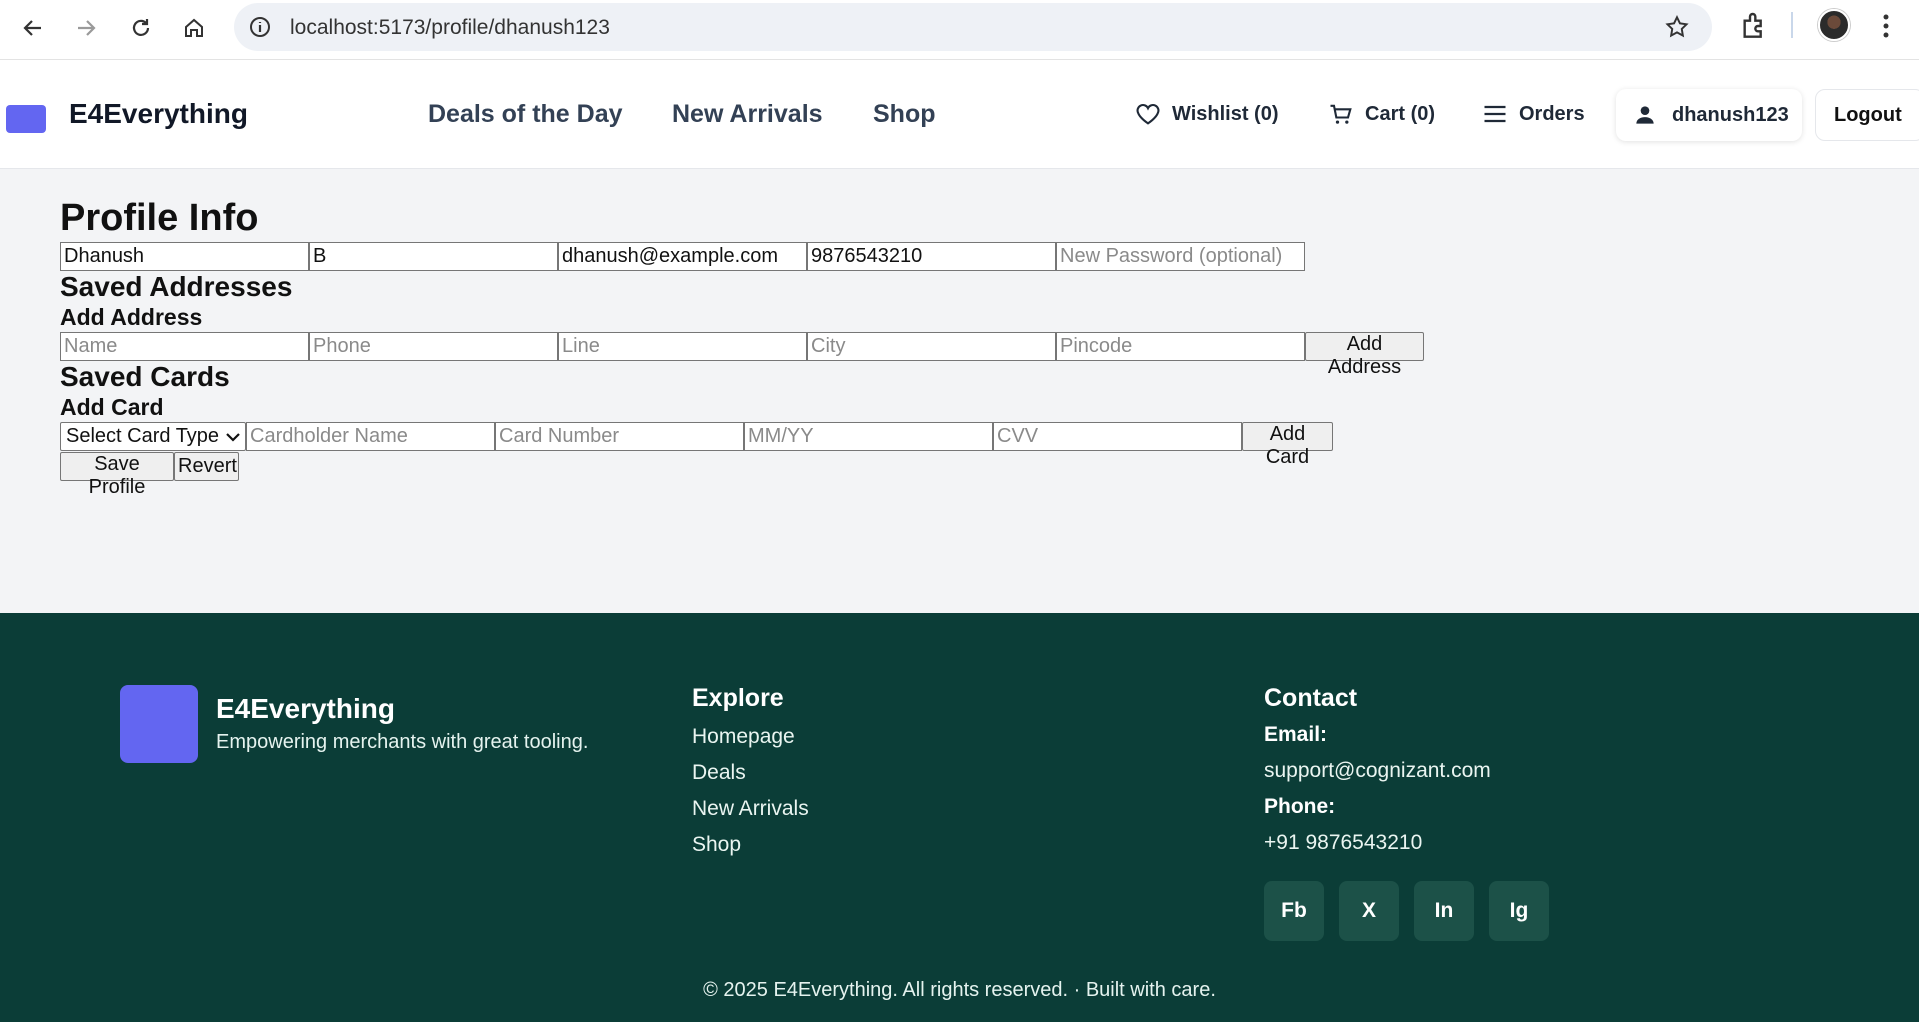 This screenshot has width=1919, height=1022. What do you see at coordinates (1834, 25) in the screenshot?
I see `profile-avatar` at bounding box center [1834, 25].